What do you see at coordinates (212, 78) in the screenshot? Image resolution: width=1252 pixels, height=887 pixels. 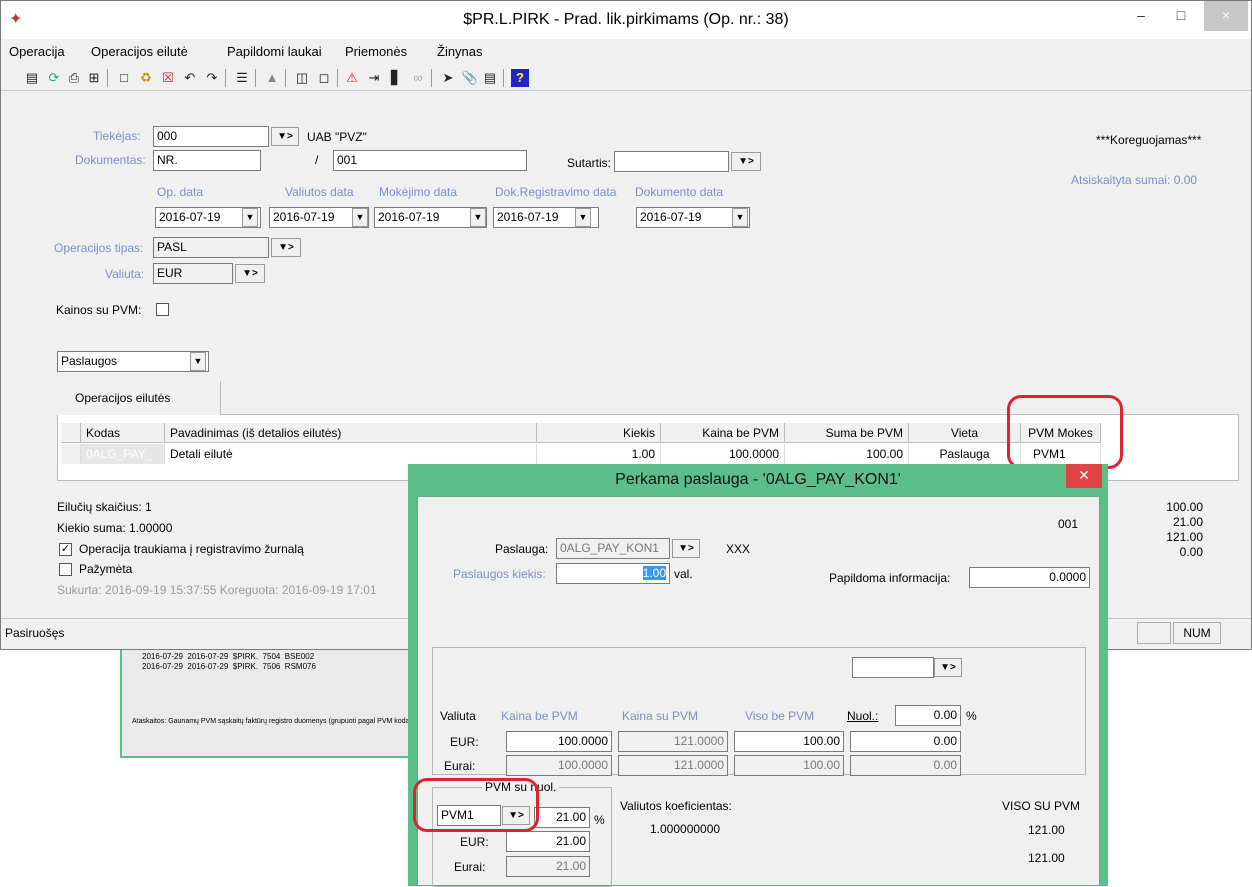 I see `redo-icon: ↷` at bounding box center [212, 78].